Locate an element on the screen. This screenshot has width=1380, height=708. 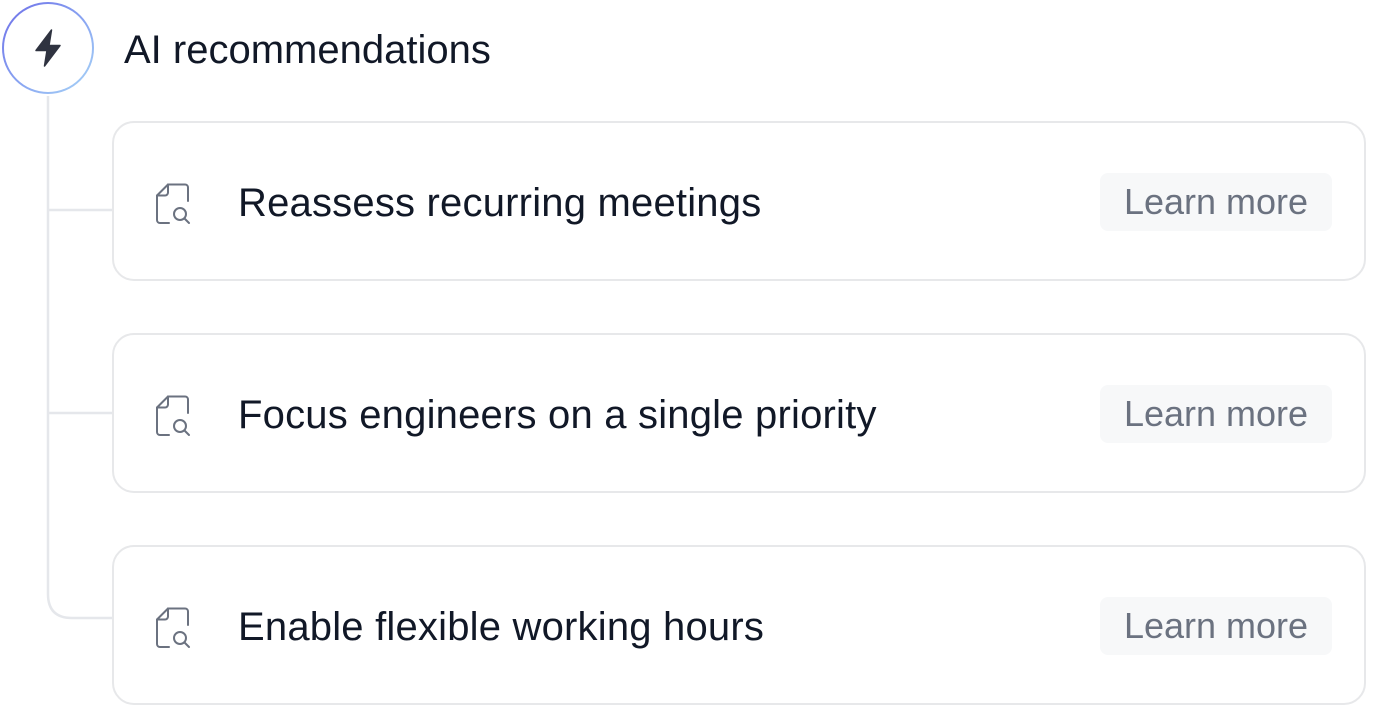
header-lightning-icon is located at coordinates (48, 48).